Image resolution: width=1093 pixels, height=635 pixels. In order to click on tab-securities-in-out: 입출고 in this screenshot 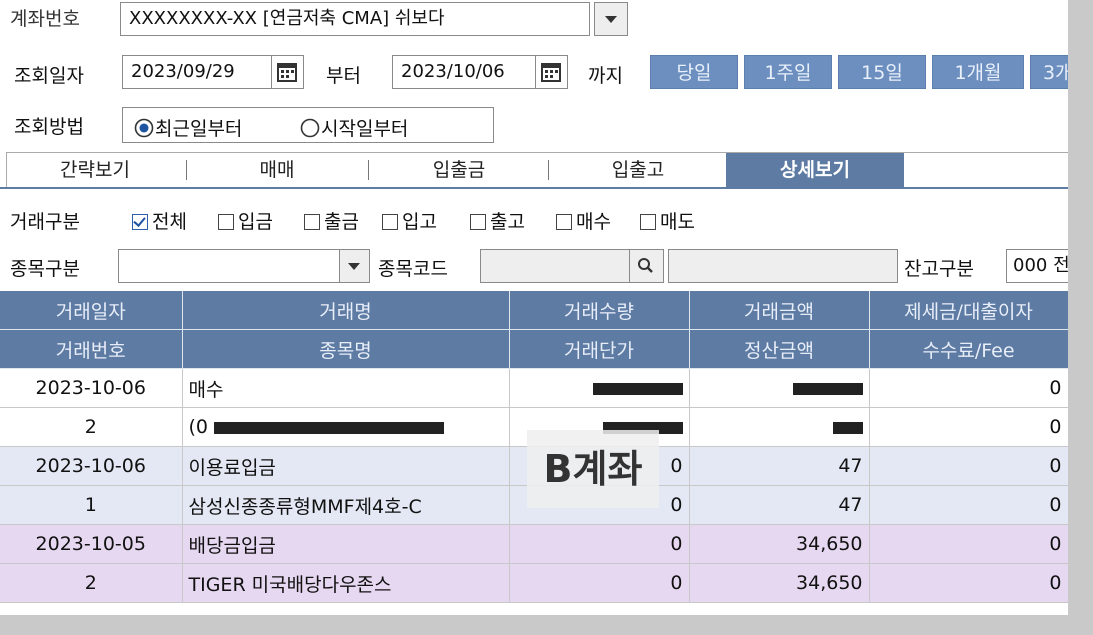, I will do `click(638, 170)`.